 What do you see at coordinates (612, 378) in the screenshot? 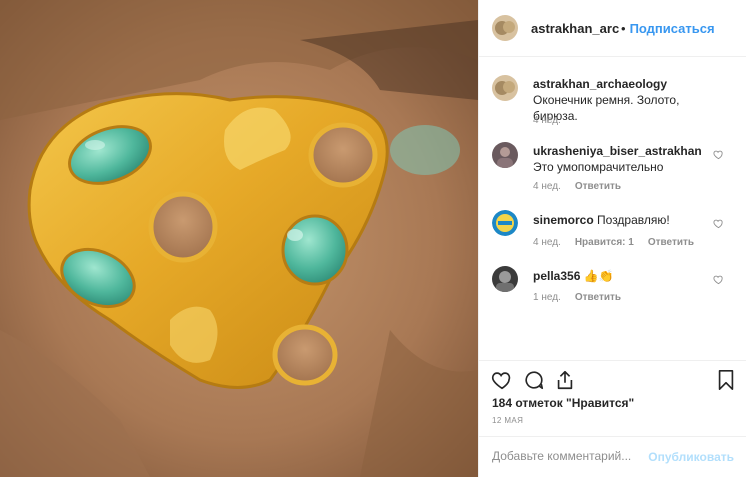
I see `action-bar` at bounding box center [612, 378].